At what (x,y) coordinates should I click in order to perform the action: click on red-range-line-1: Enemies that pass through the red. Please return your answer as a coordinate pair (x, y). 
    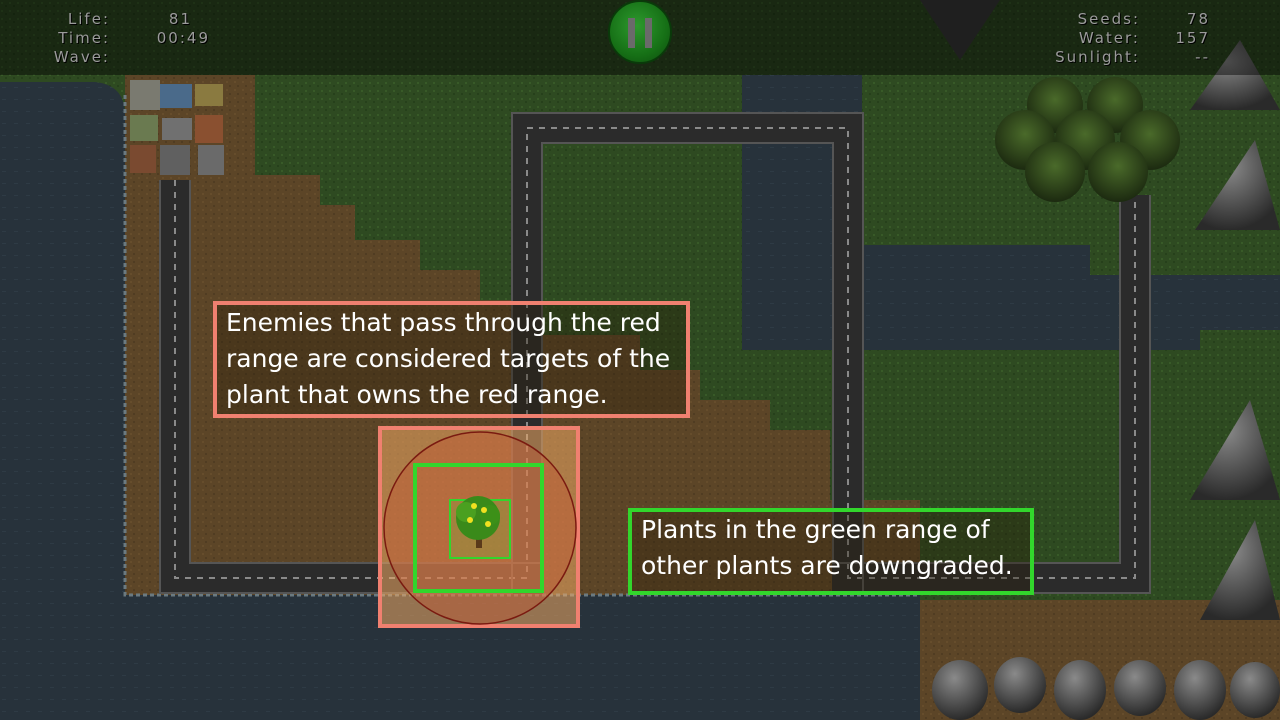
    Looking at the image, I should click on (443, 322).